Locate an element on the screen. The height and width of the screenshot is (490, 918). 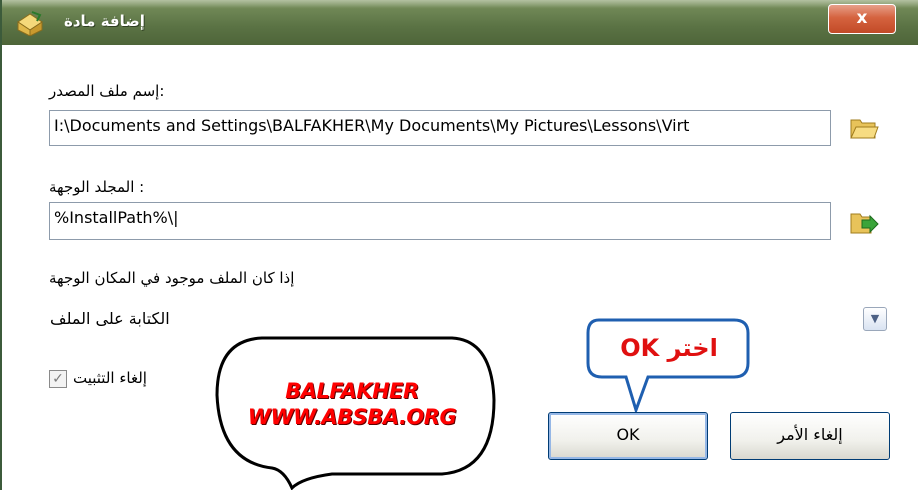
ok-button: OK is located at coordinates (628, 436).